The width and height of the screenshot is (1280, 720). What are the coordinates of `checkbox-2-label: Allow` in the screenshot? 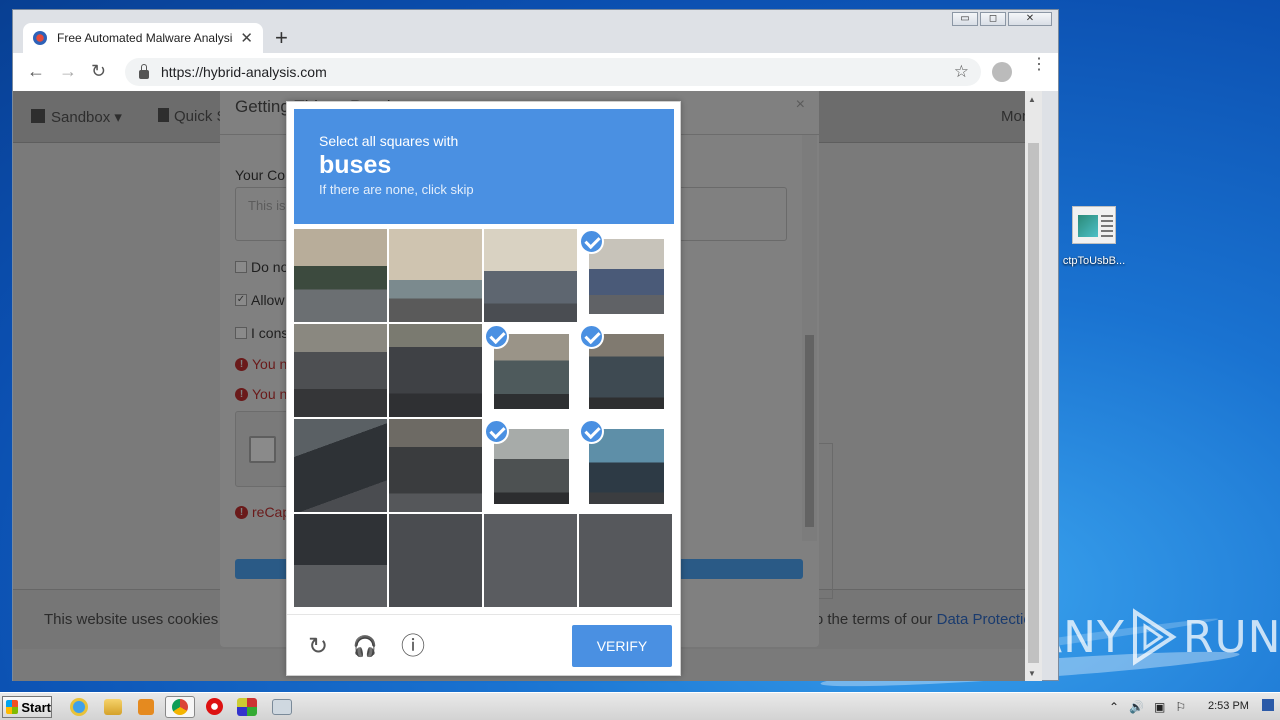 It's located at (268, 300).